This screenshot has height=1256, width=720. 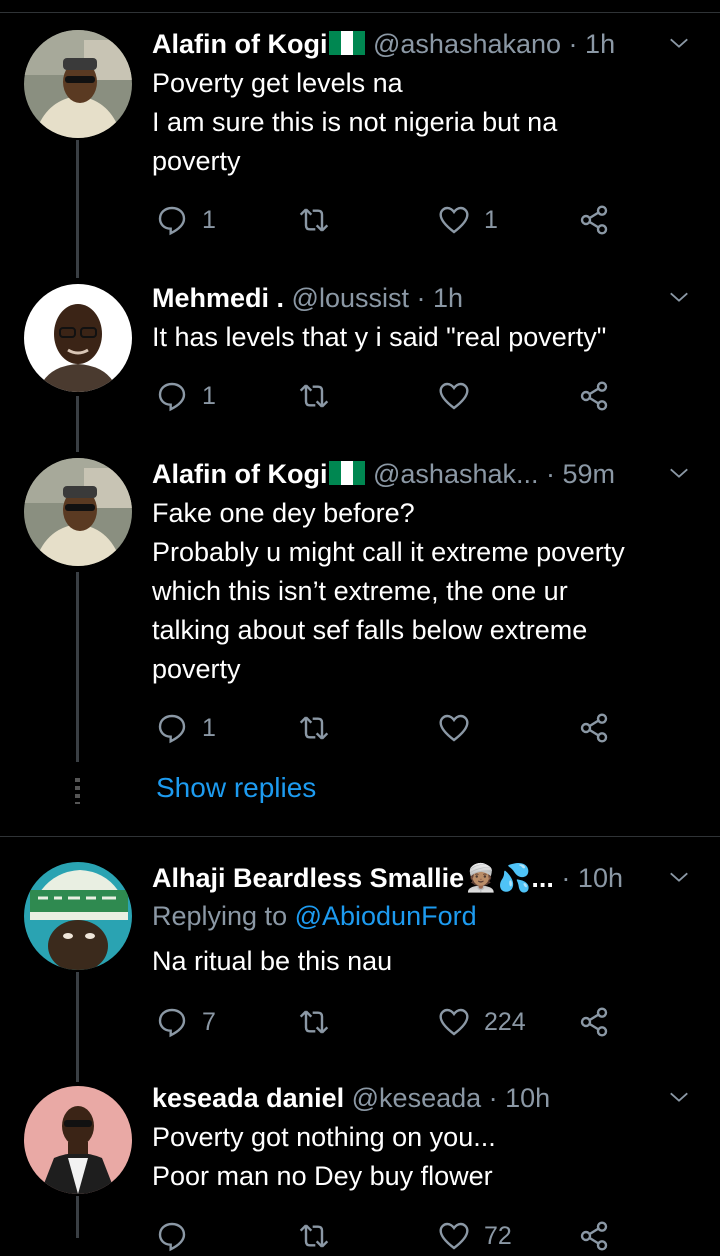 What do you see at coordinates (417, 1098) in the screenshot?
I see `handle: @keseada` at bounding box center [417, 1098].